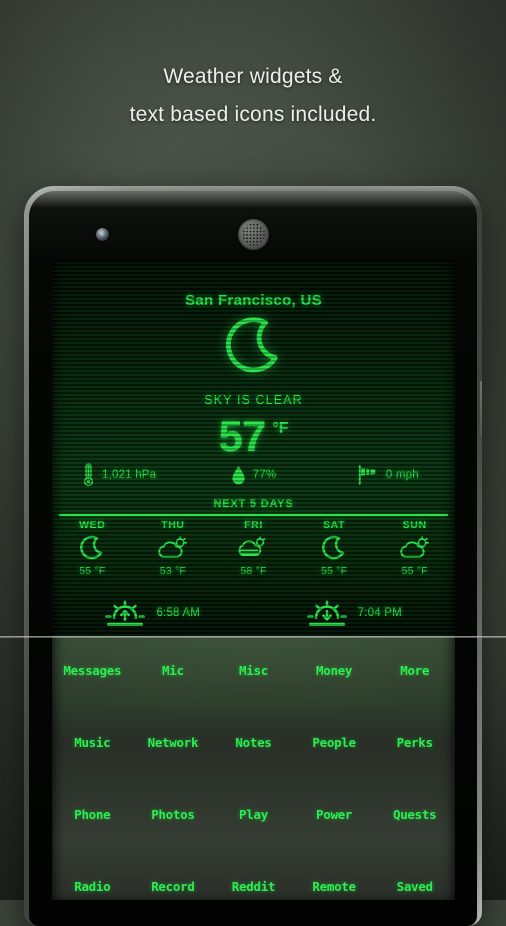 This screenshot has height=926, width=506. Describe the element at coordinates (173, 525) in the screenshot. I see `forecast-day-label: THU` at that location.